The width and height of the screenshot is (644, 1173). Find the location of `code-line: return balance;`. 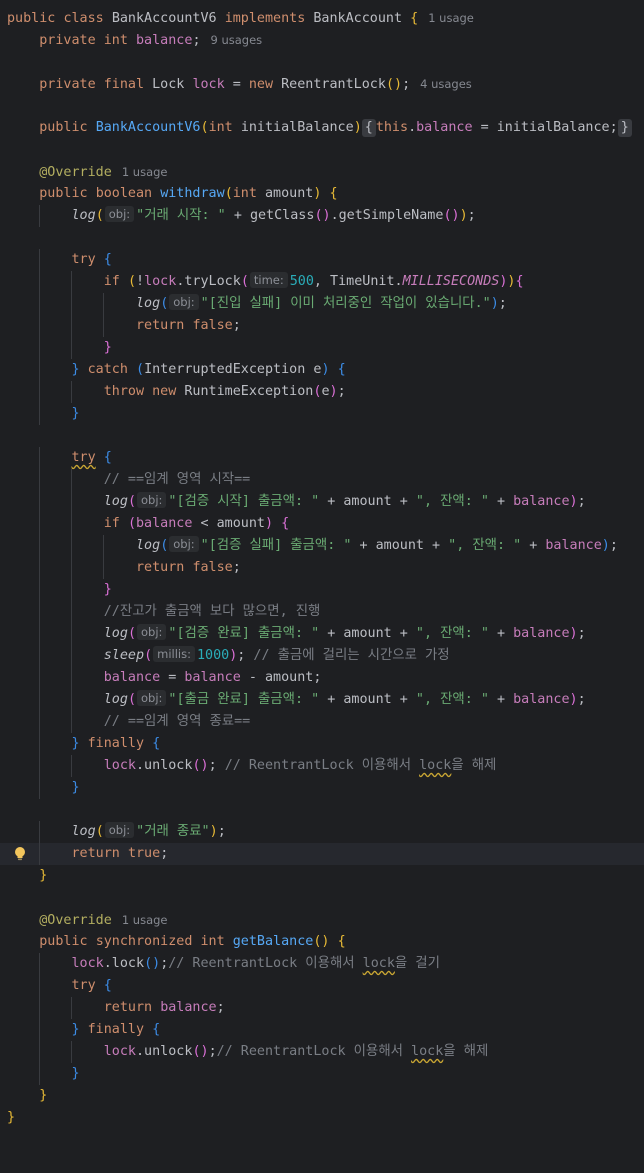

code-line: return balance; is located at coordinates (322, 1008).